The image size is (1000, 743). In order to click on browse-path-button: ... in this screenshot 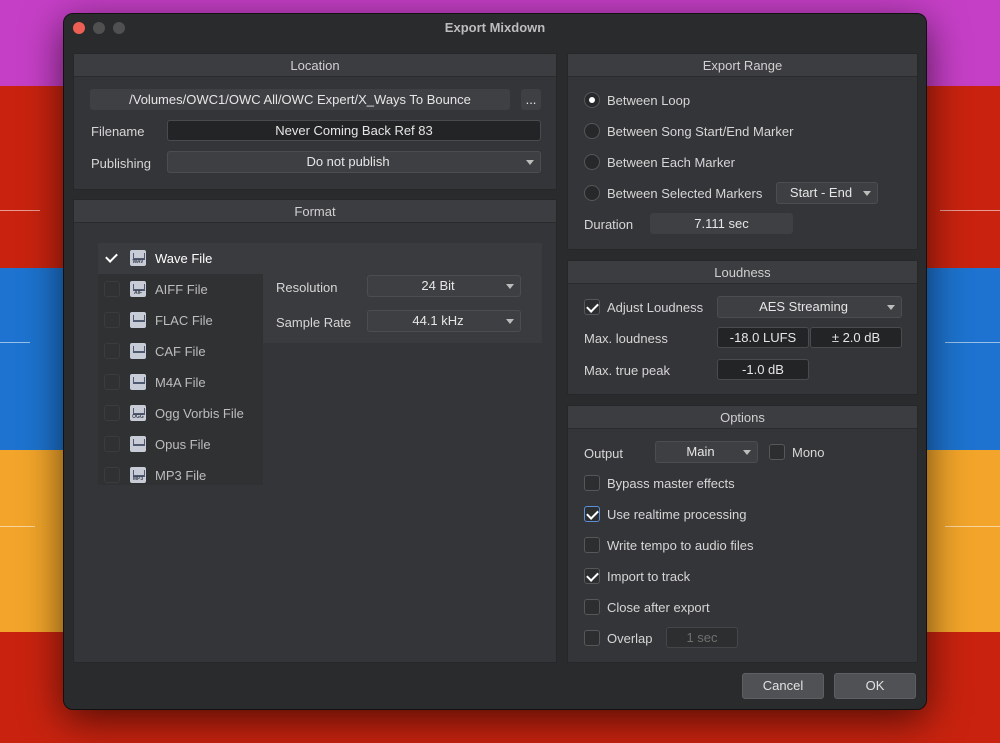, I will do `click(531, 99)`.